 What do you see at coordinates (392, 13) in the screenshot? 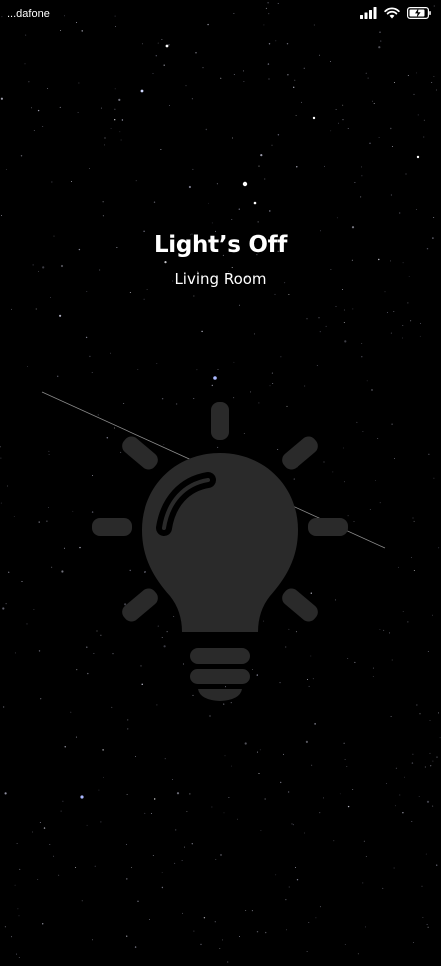
I see `wifi-icon` at bounding box center [392, 13].